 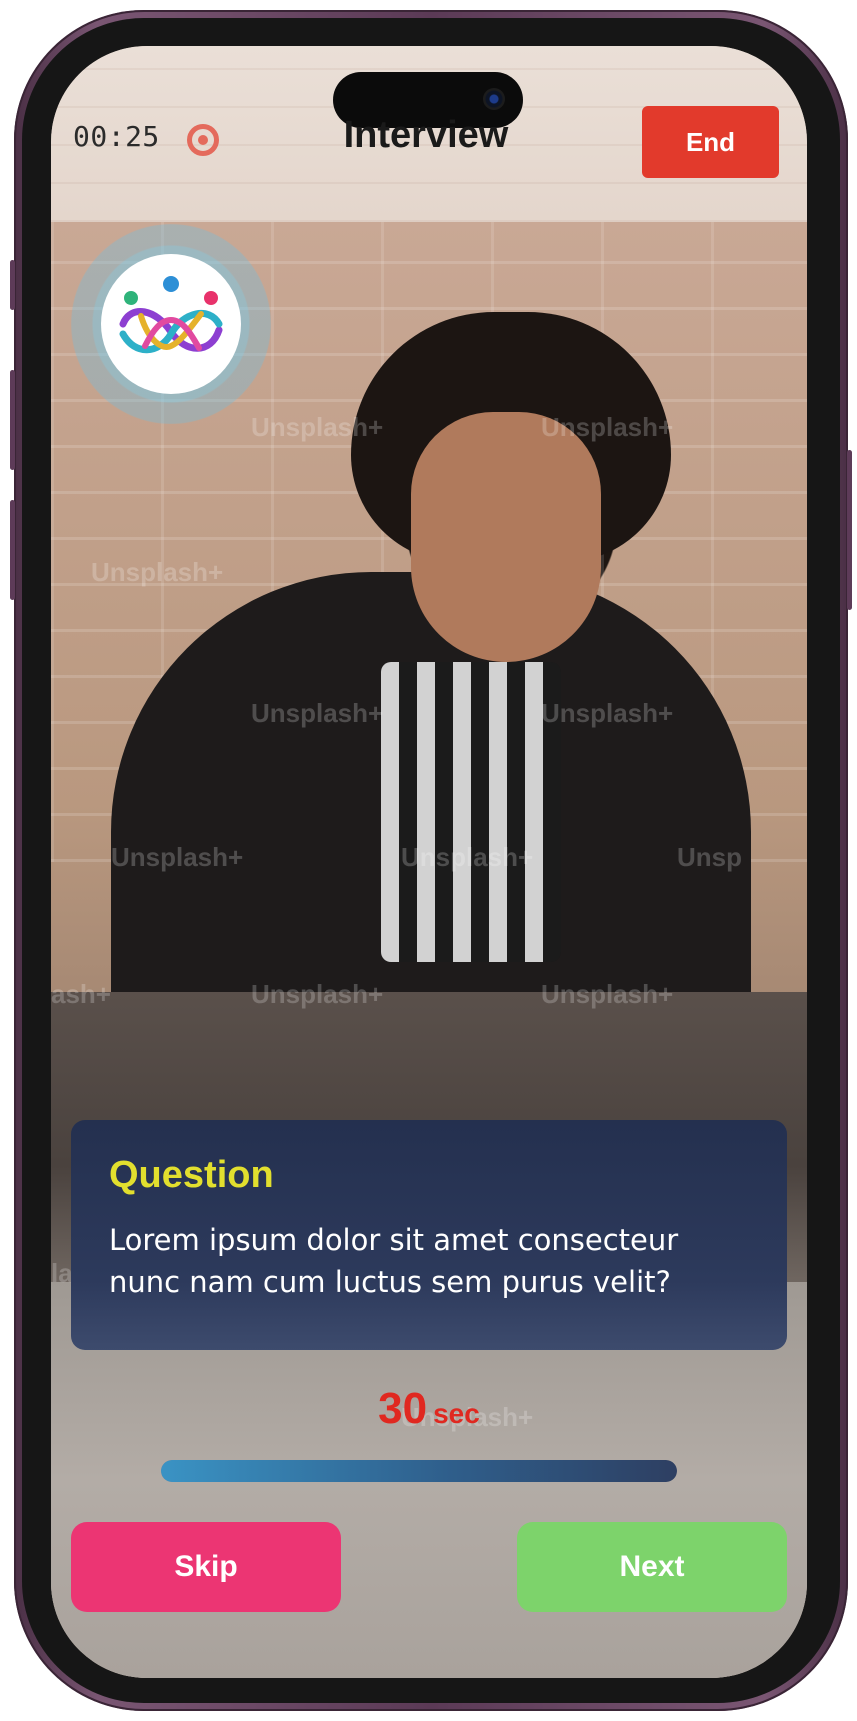 I want to click on countdown-value: 30, so click(x=403, y=1408).